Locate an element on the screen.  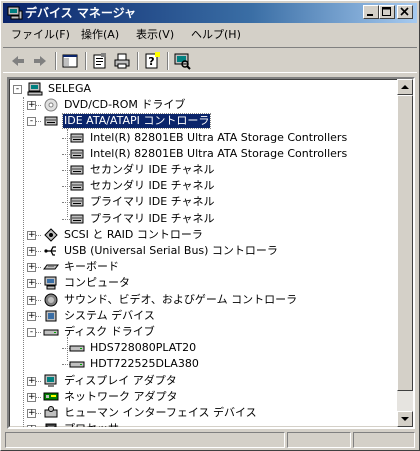
maximize-button is located at coordinates (387, 12).